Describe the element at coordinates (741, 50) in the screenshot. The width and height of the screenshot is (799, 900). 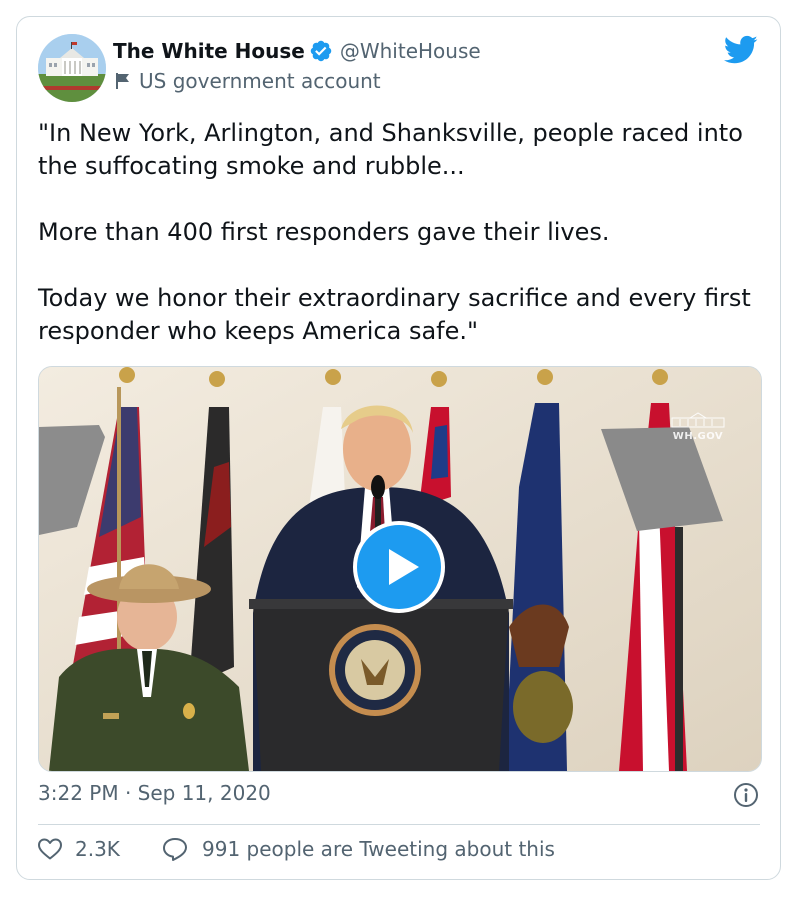
I see `twitter-bird-icon` at that location.